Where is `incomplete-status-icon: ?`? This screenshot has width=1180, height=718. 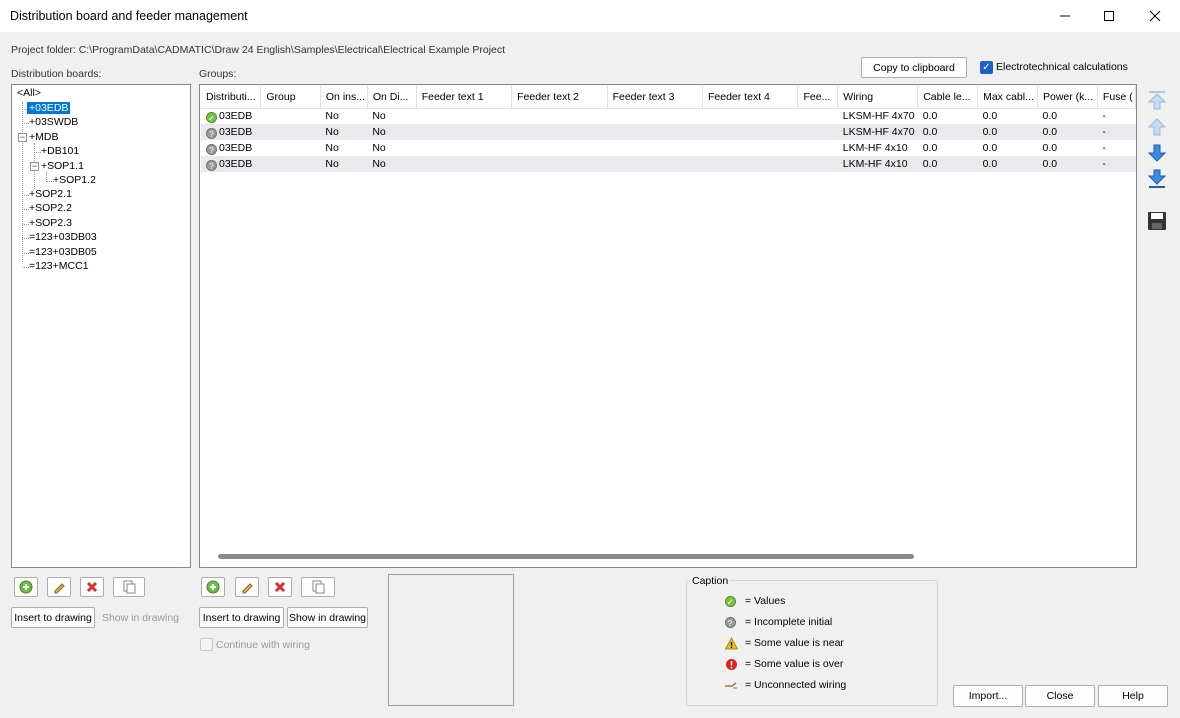
incomplete-status-icon: ? is located at coordinates (211, 149).